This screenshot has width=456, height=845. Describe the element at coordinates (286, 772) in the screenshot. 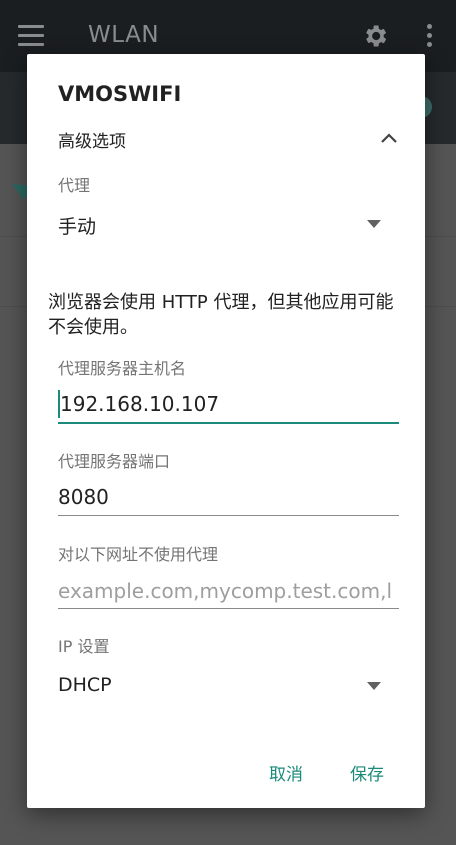

I see `cancel-button: 取消` at that location.